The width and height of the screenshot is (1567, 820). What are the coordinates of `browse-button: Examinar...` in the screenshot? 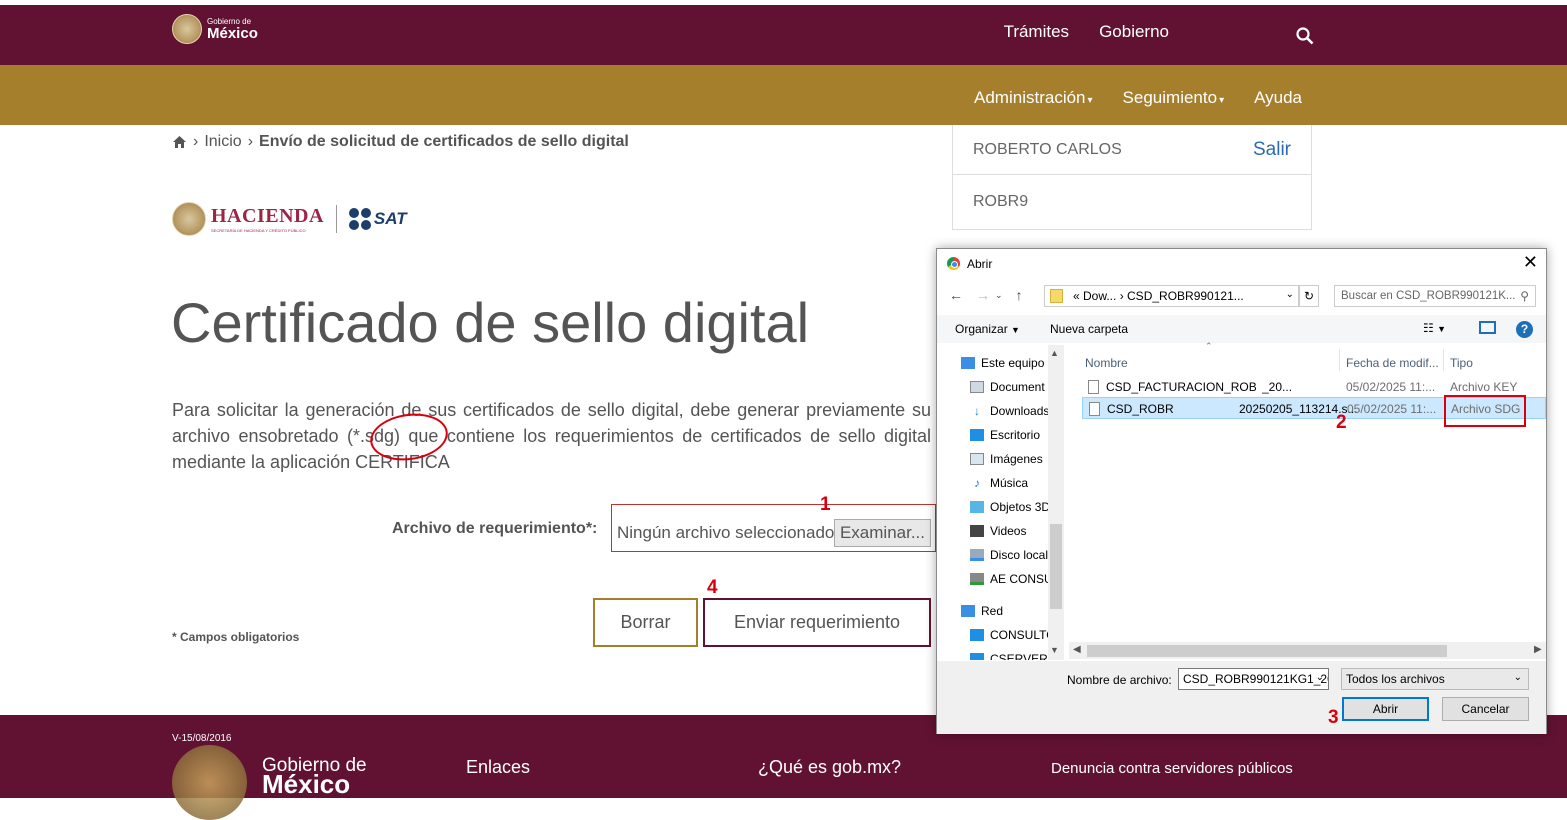 It's located at (882, 533).